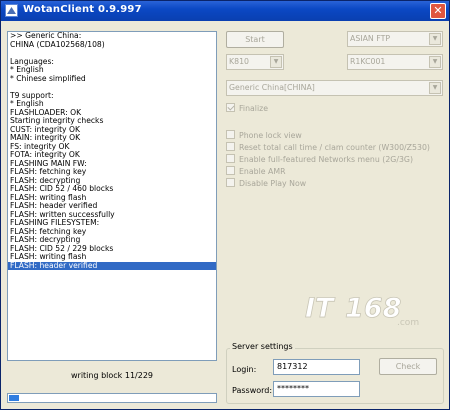  What do you see at coordinates (239, 61) in the screenshot?
I see `model-select-value: K810` at bounding box center [239, 61].